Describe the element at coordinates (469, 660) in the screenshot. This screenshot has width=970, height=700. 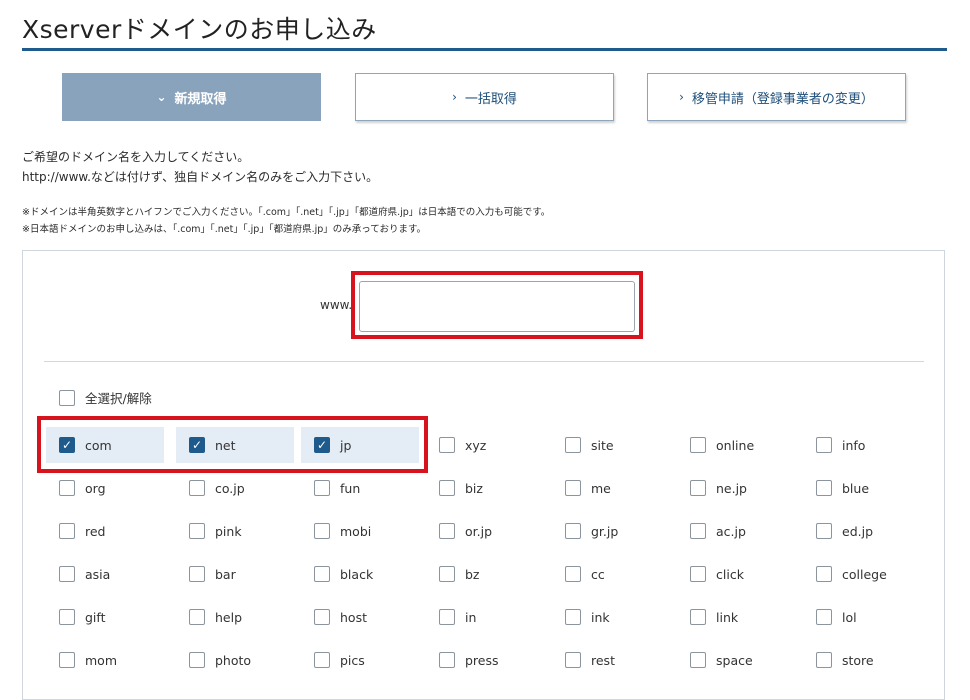
I see `tld-checkbox: press` at that location.